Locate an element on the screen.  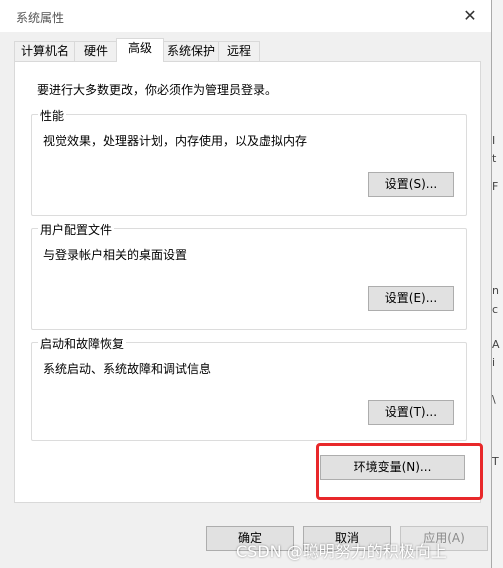
edge-char: n is located at coordinates (495, 290).